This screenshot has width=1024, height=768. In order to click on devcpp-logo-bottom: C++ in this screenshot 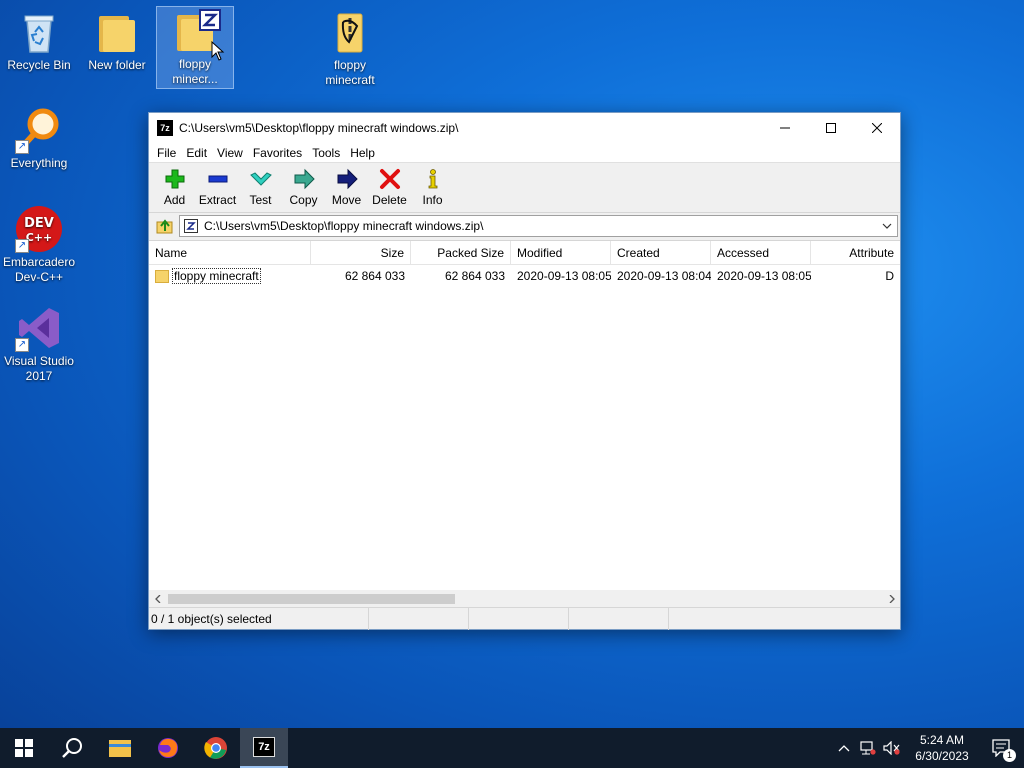, I will do `click(39, 237)`.